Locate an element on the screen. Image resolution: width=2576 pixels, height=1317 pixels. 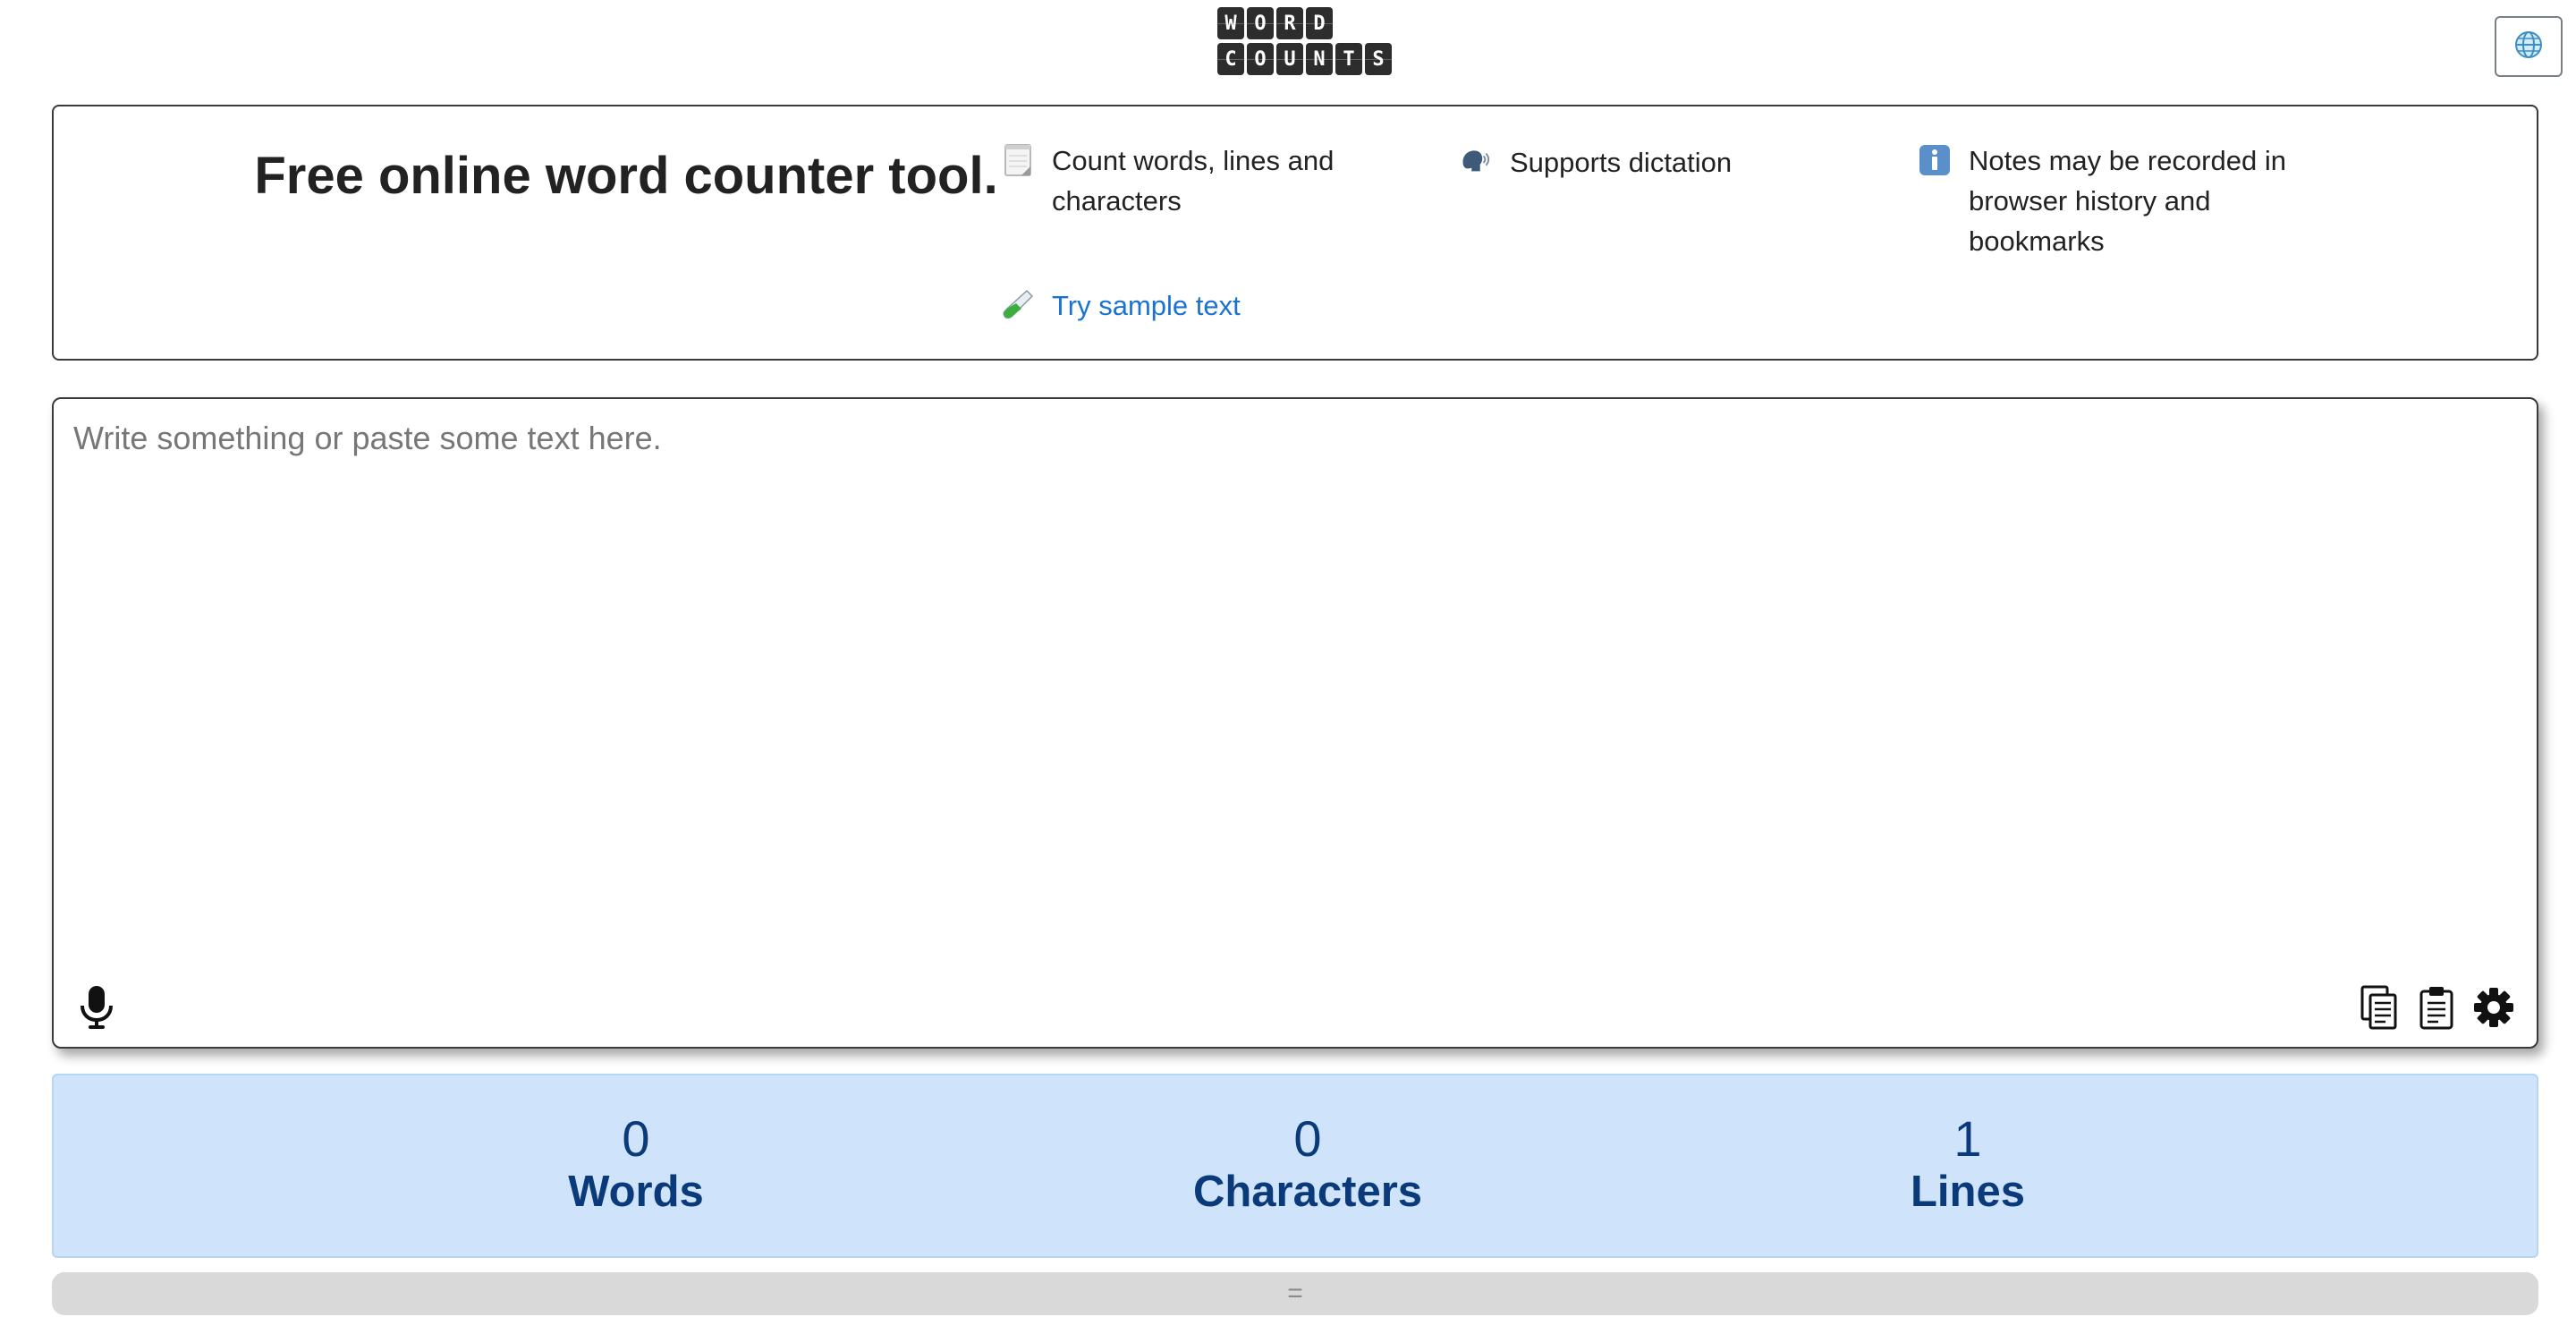
lines-count: 1 is located at coordinates (1967, 1139).